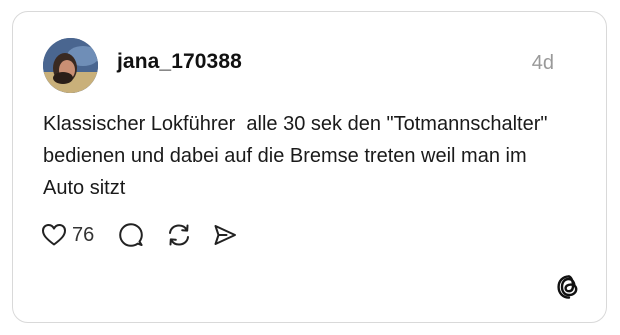 Image resolution: width=620 pixels, height=335 pixels. I want to click on action-bar: 76, so click(139, 235).